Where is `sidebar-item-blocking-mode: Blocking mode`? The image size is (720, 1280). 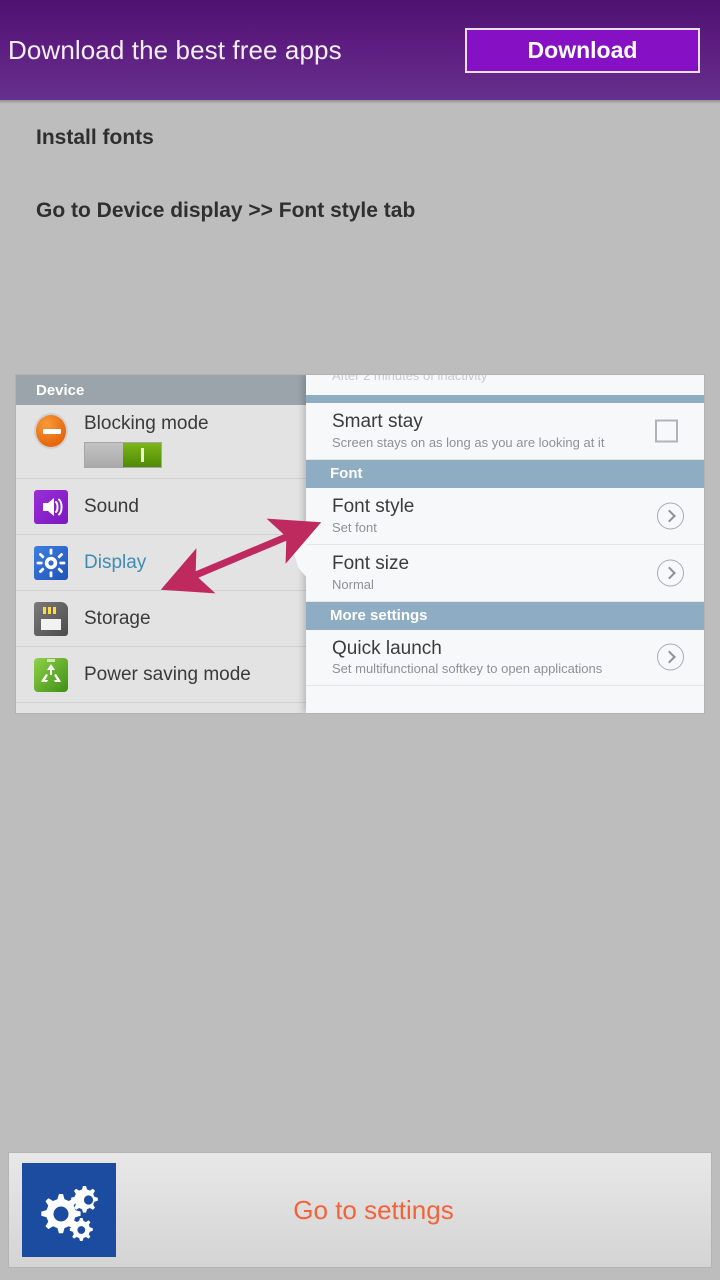
sidebar-item-blocking-mode: Blocking mode is located at coordinates (161, 442).